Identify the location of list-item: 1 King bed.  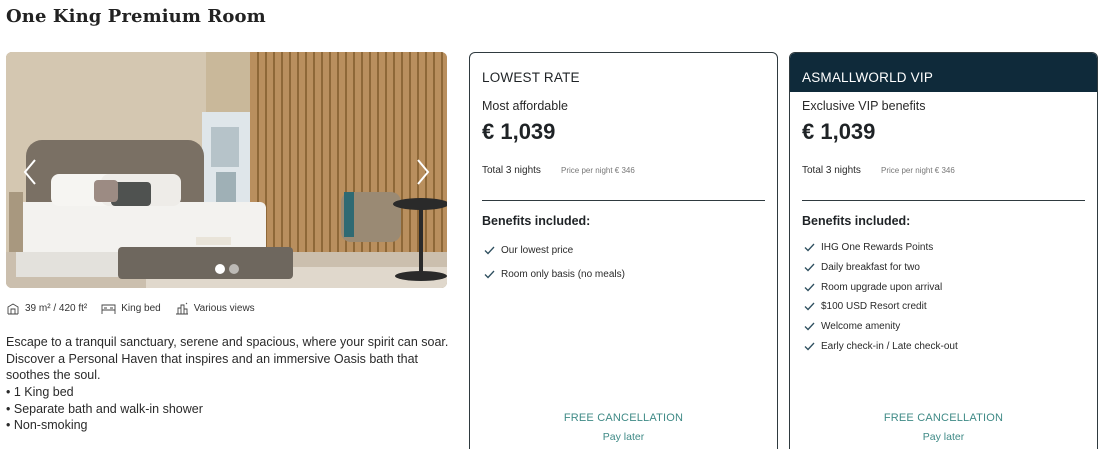
(104, 392).